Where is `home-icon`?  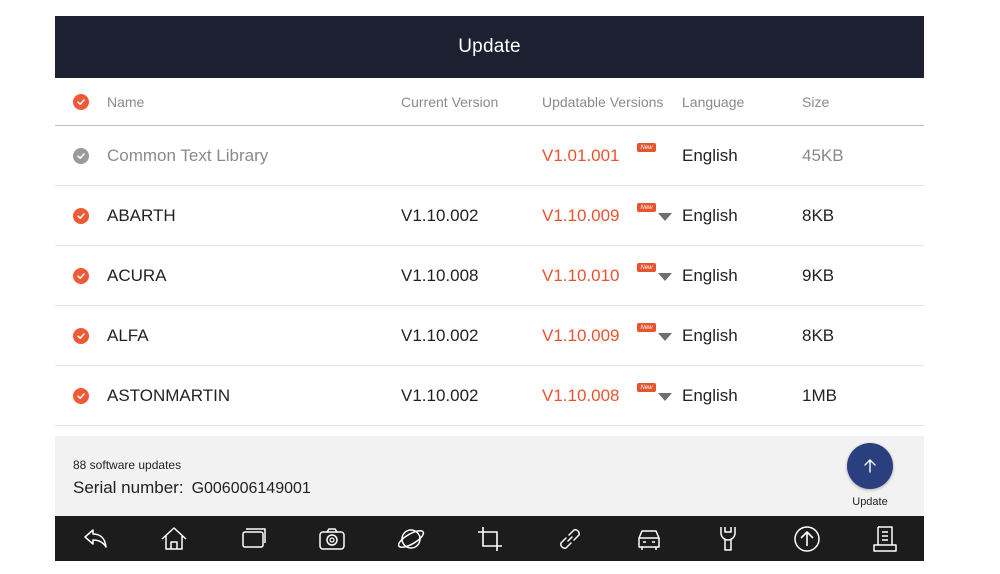 home-icon is located at coordinates (174, 539).